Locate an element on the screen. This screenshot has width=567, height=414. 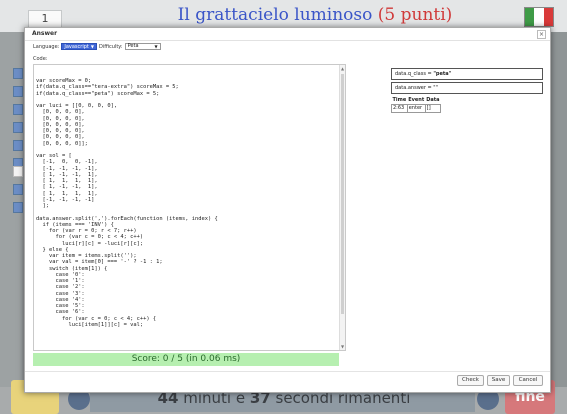
code-scrollbar: ▲ ▼ is located at coordinates (342, 207).